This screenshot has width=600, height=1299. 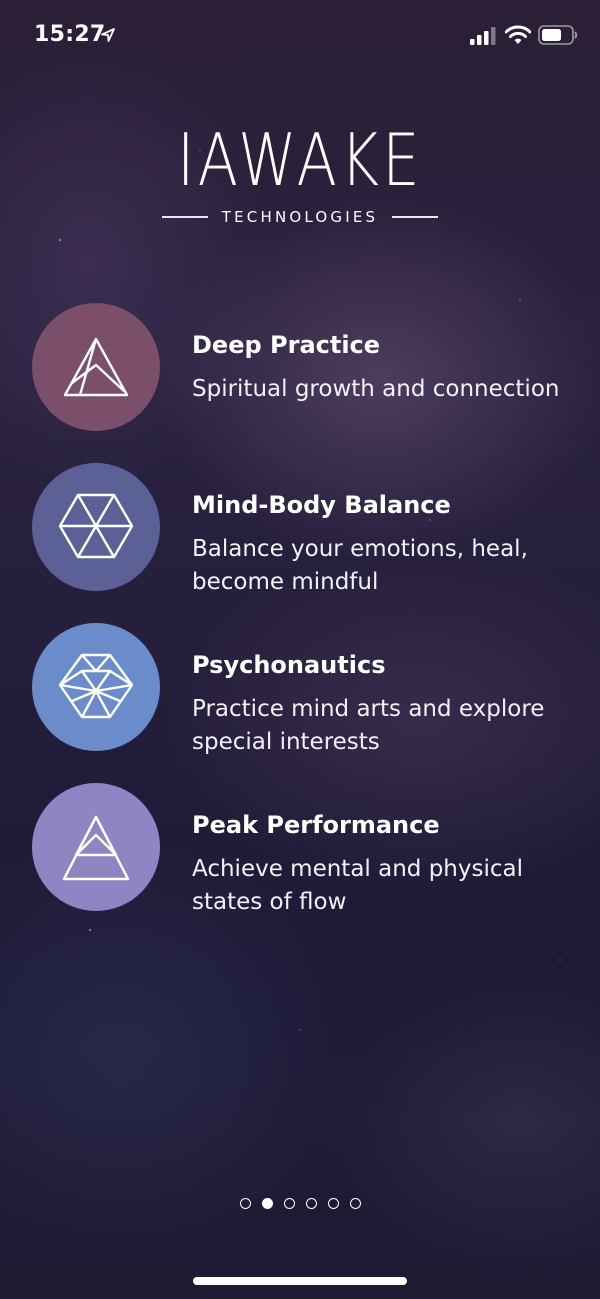 I want to click on feature-title: Deep Practice, so click(x=286, y=345).